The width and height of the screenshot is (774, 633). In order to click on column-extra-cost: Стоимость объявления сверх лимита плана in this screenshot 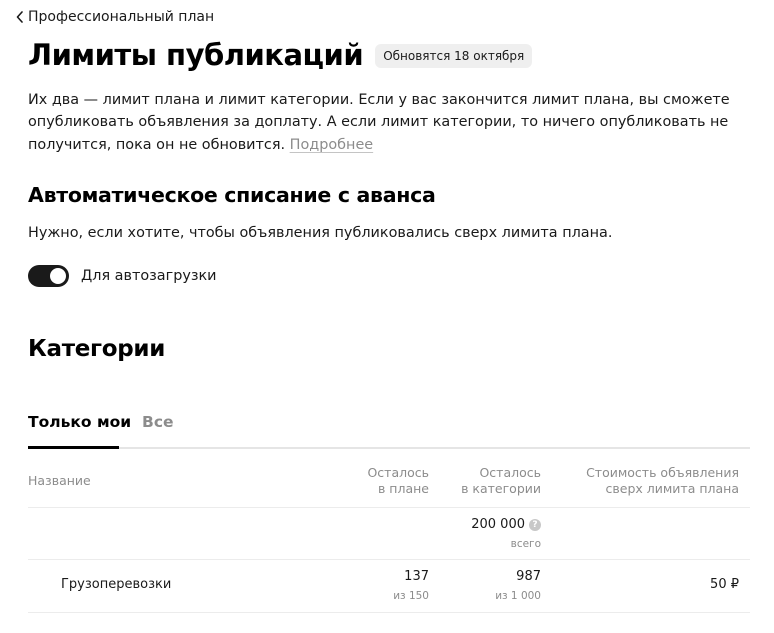, I will do `click(662, 481)`.